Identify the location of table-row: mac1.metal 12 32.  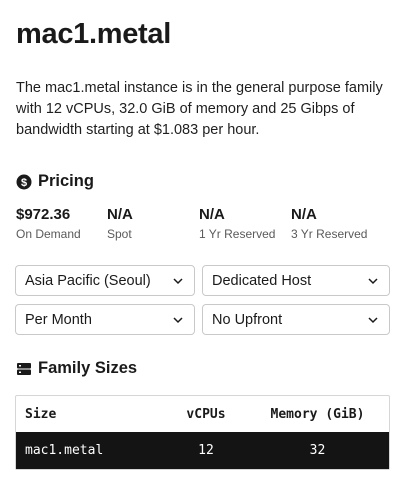
(202, 450).